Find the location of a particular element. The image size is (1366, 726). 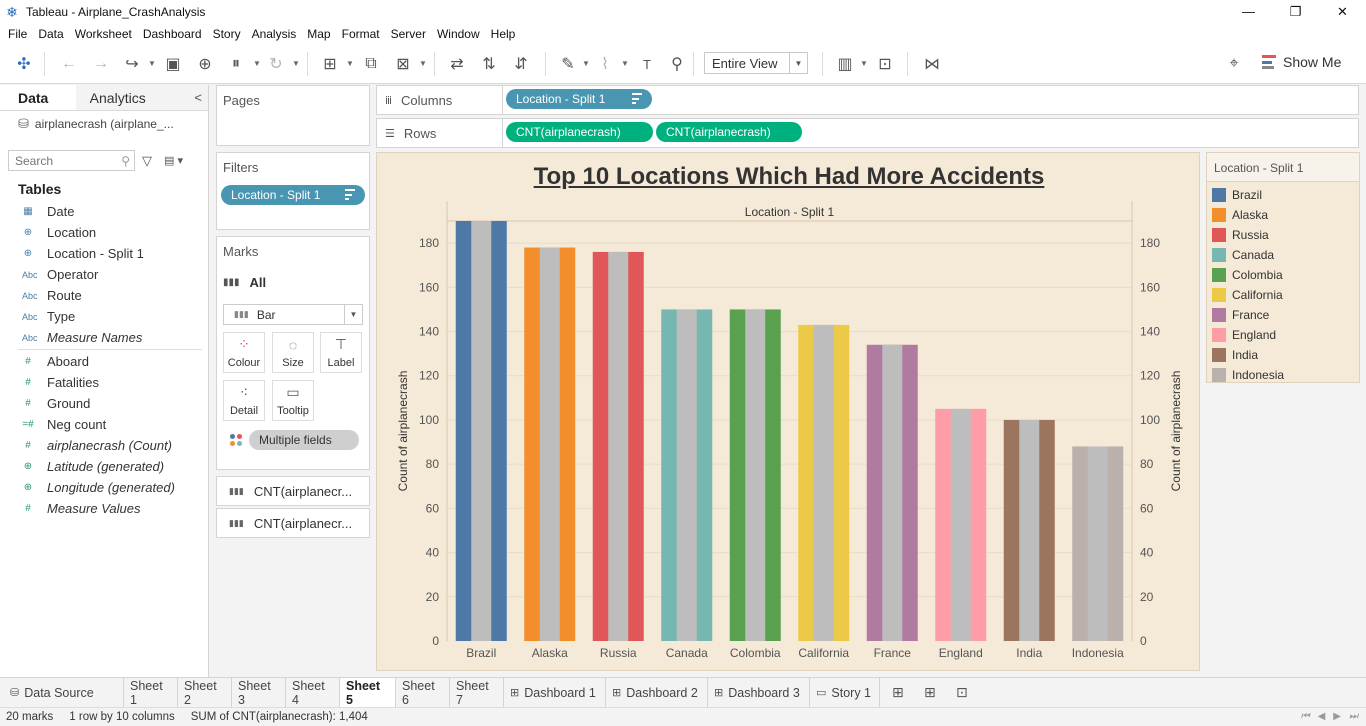

legend-item: Brazil is located at coordinates (1283, 195).